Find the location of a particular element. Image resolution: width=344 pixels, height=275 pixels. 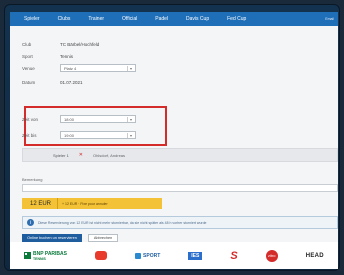

club-value: TC Bärbel/Hochfeld is located at coordinates (80, 44).